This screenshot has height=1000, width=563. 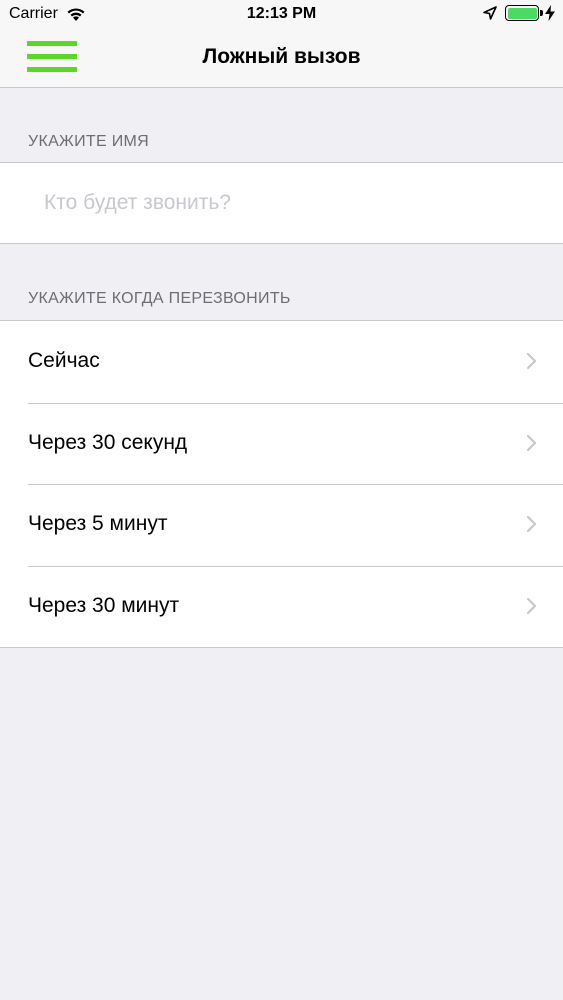 I want to click on caller-name-input, so click(x=289, y=203).